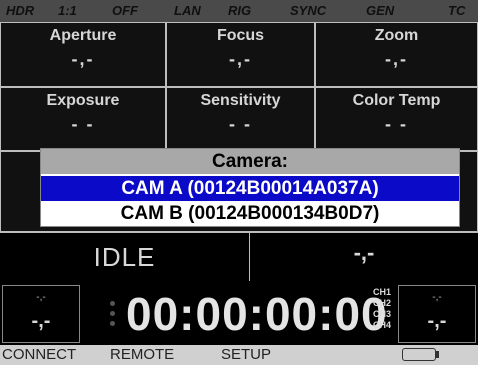  What do you see at coordinates (83, 59) in the screenshot?
I see `aperture-value: -,-` at bounding box center [83, 59].